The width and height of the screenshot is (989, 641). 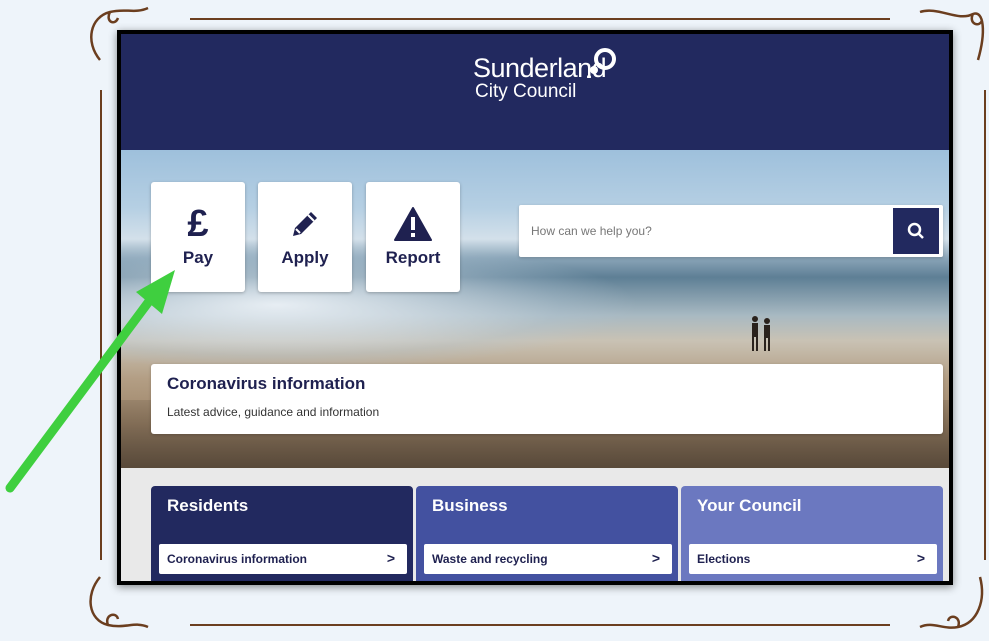 What do you see at coordinates (985, 325) in the screenshot?
I see `frame-right-line` at bounding box center [985, 325].